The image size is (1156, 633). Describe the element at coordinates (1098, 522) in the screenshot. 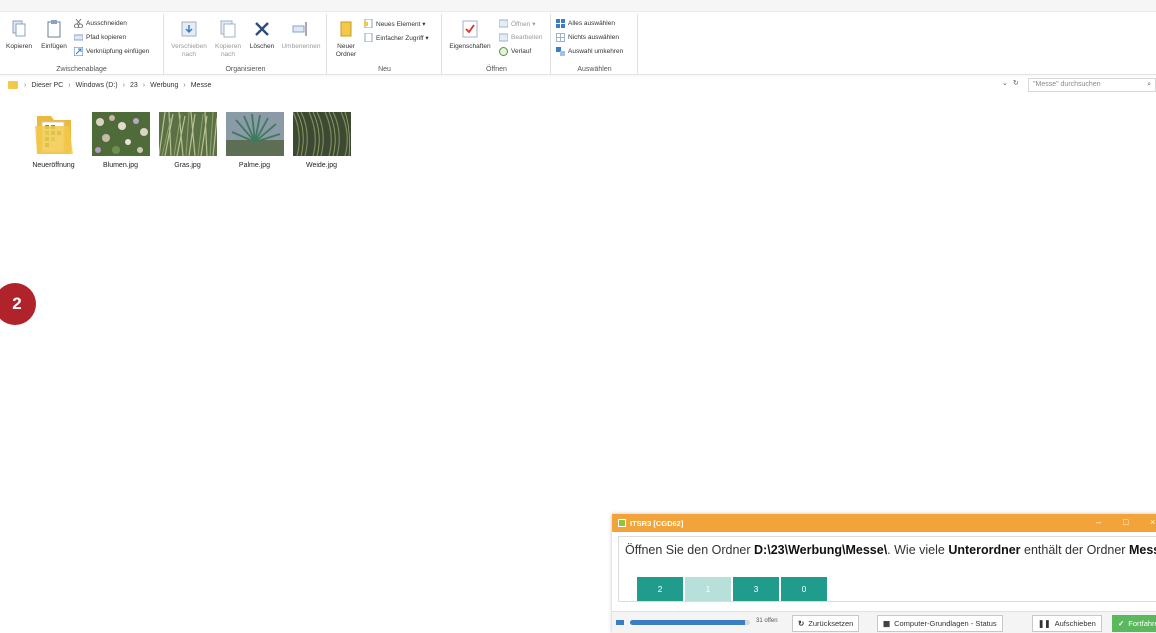

I see `minimize-icon: –` at that location.